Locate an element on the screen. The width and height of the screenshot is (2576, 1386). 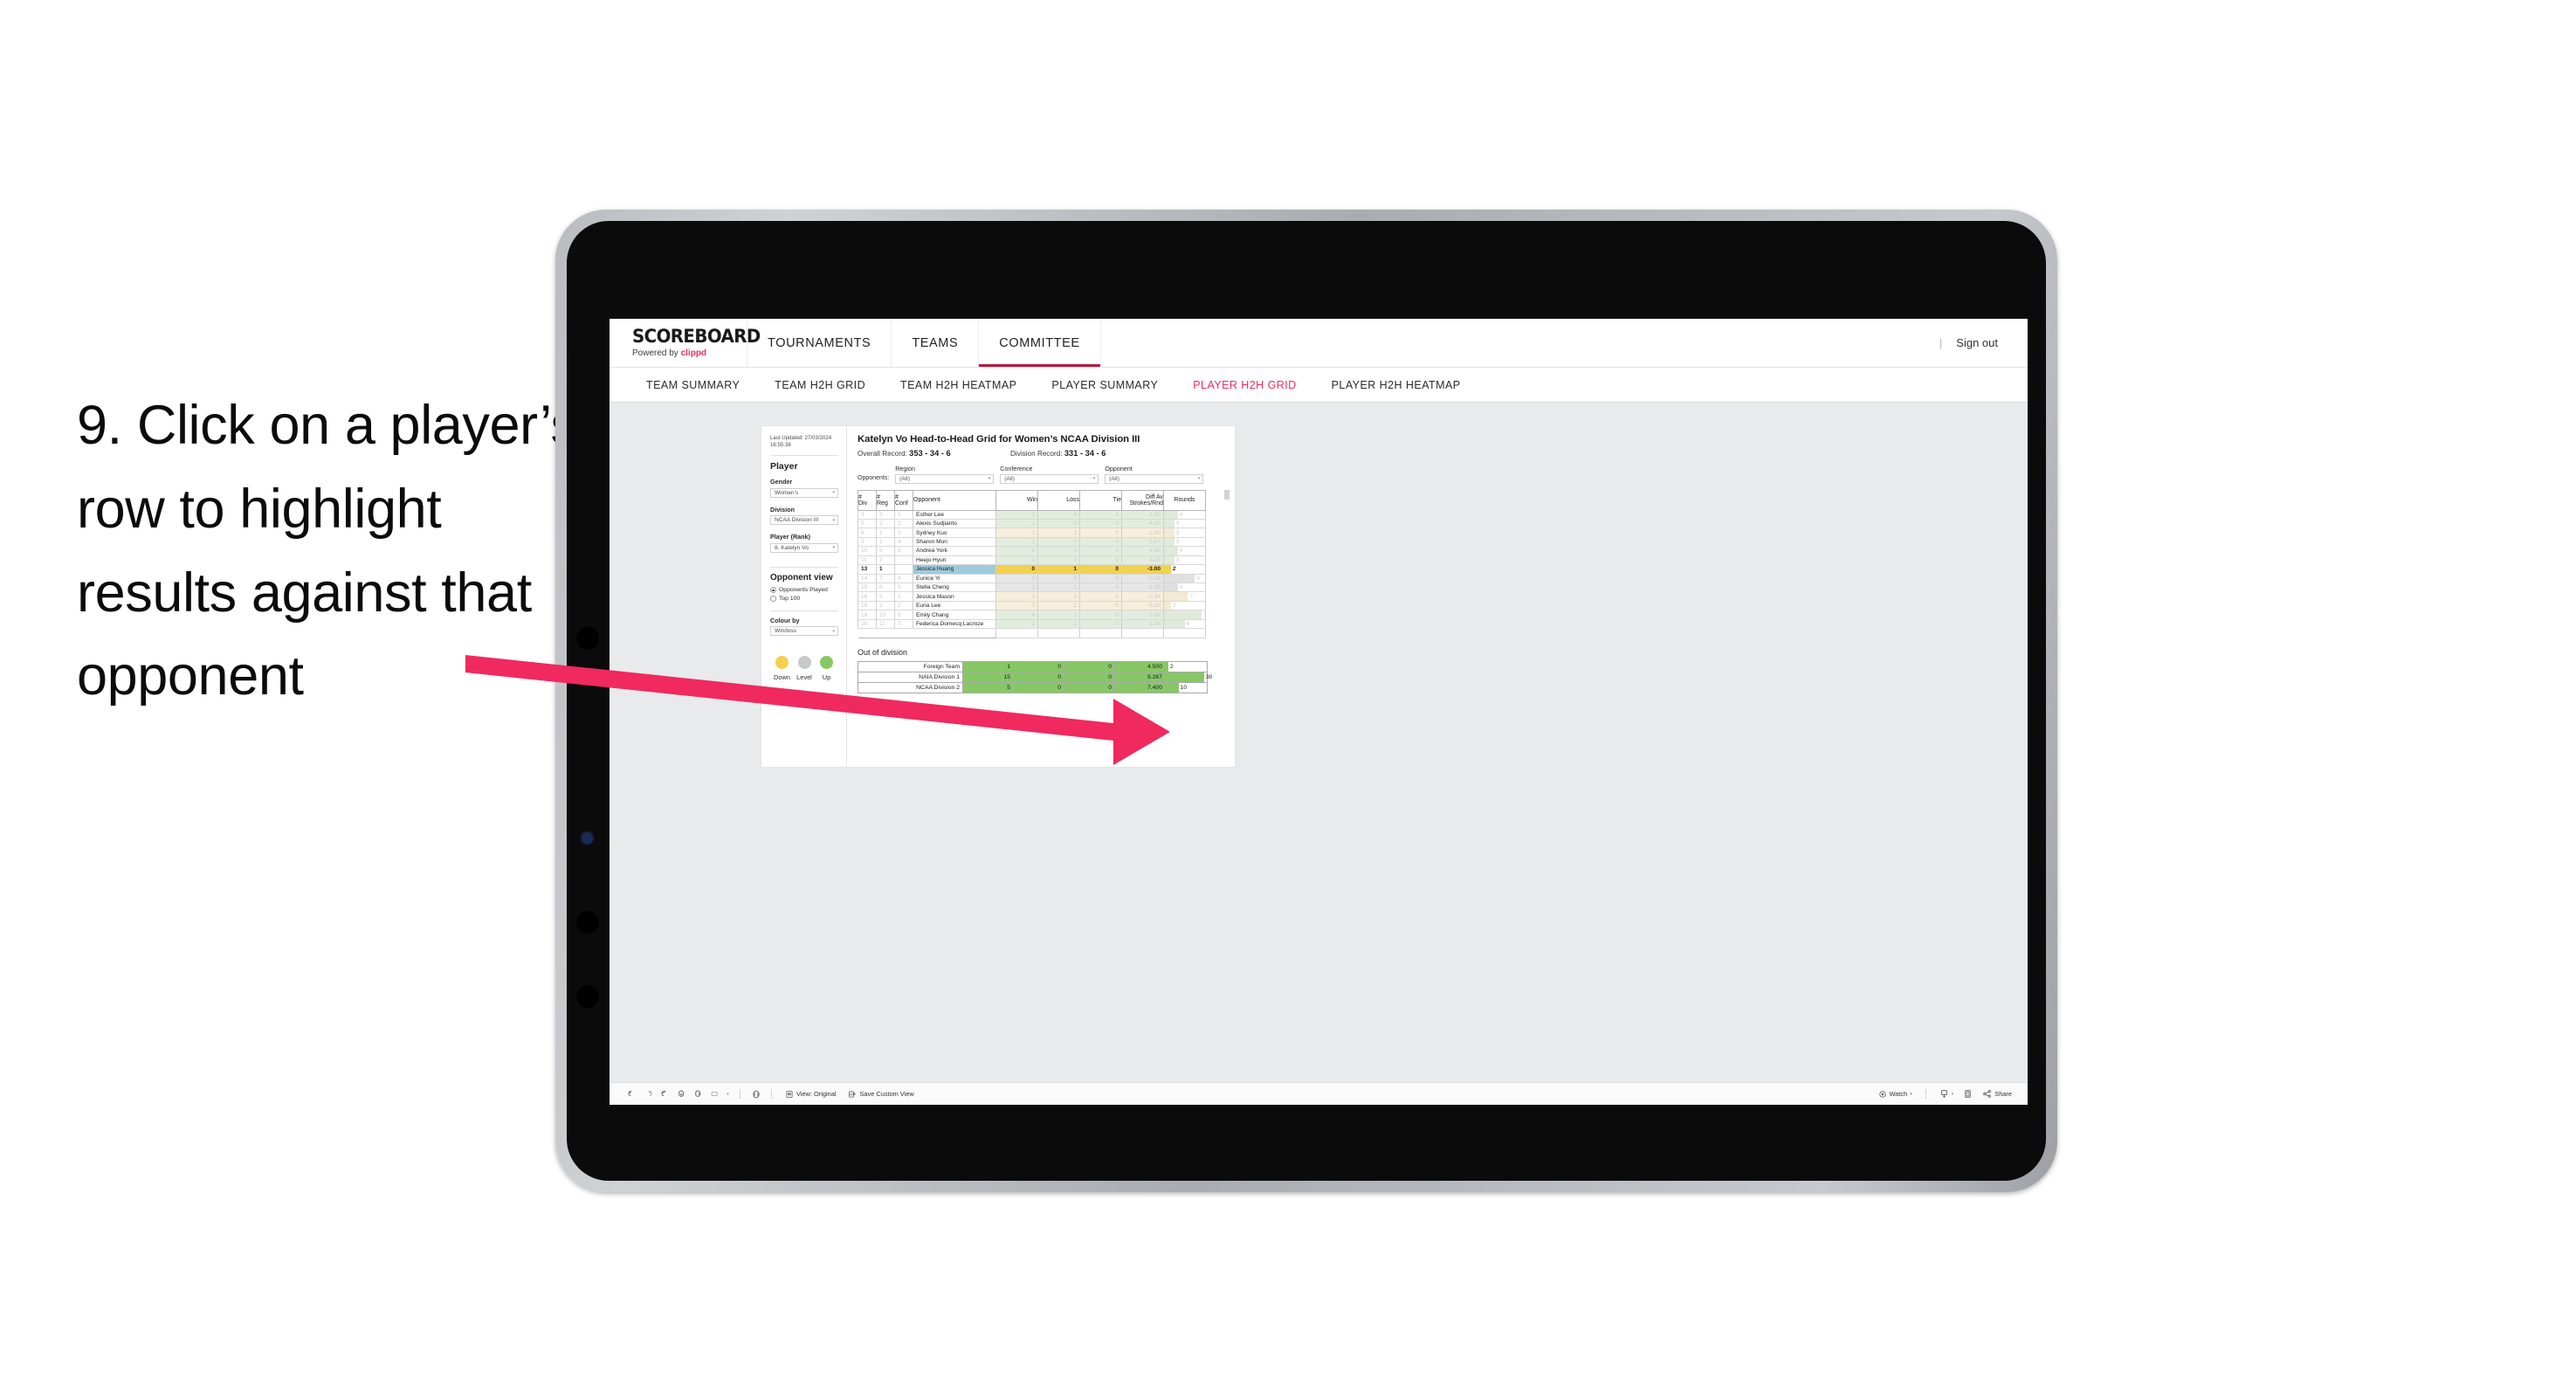
brand-subtitle: Powered by clippd is located at coordinates (689, 353).